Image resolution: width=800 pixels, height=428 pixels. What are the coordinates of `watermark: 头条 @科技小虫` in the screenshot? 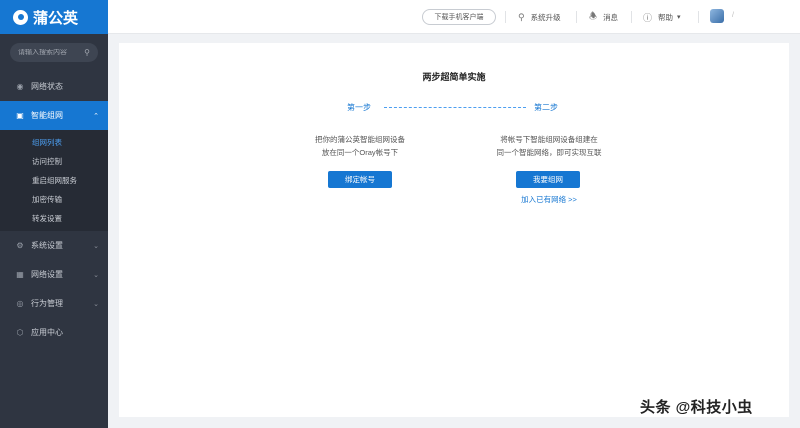 It's located at (696, 407).